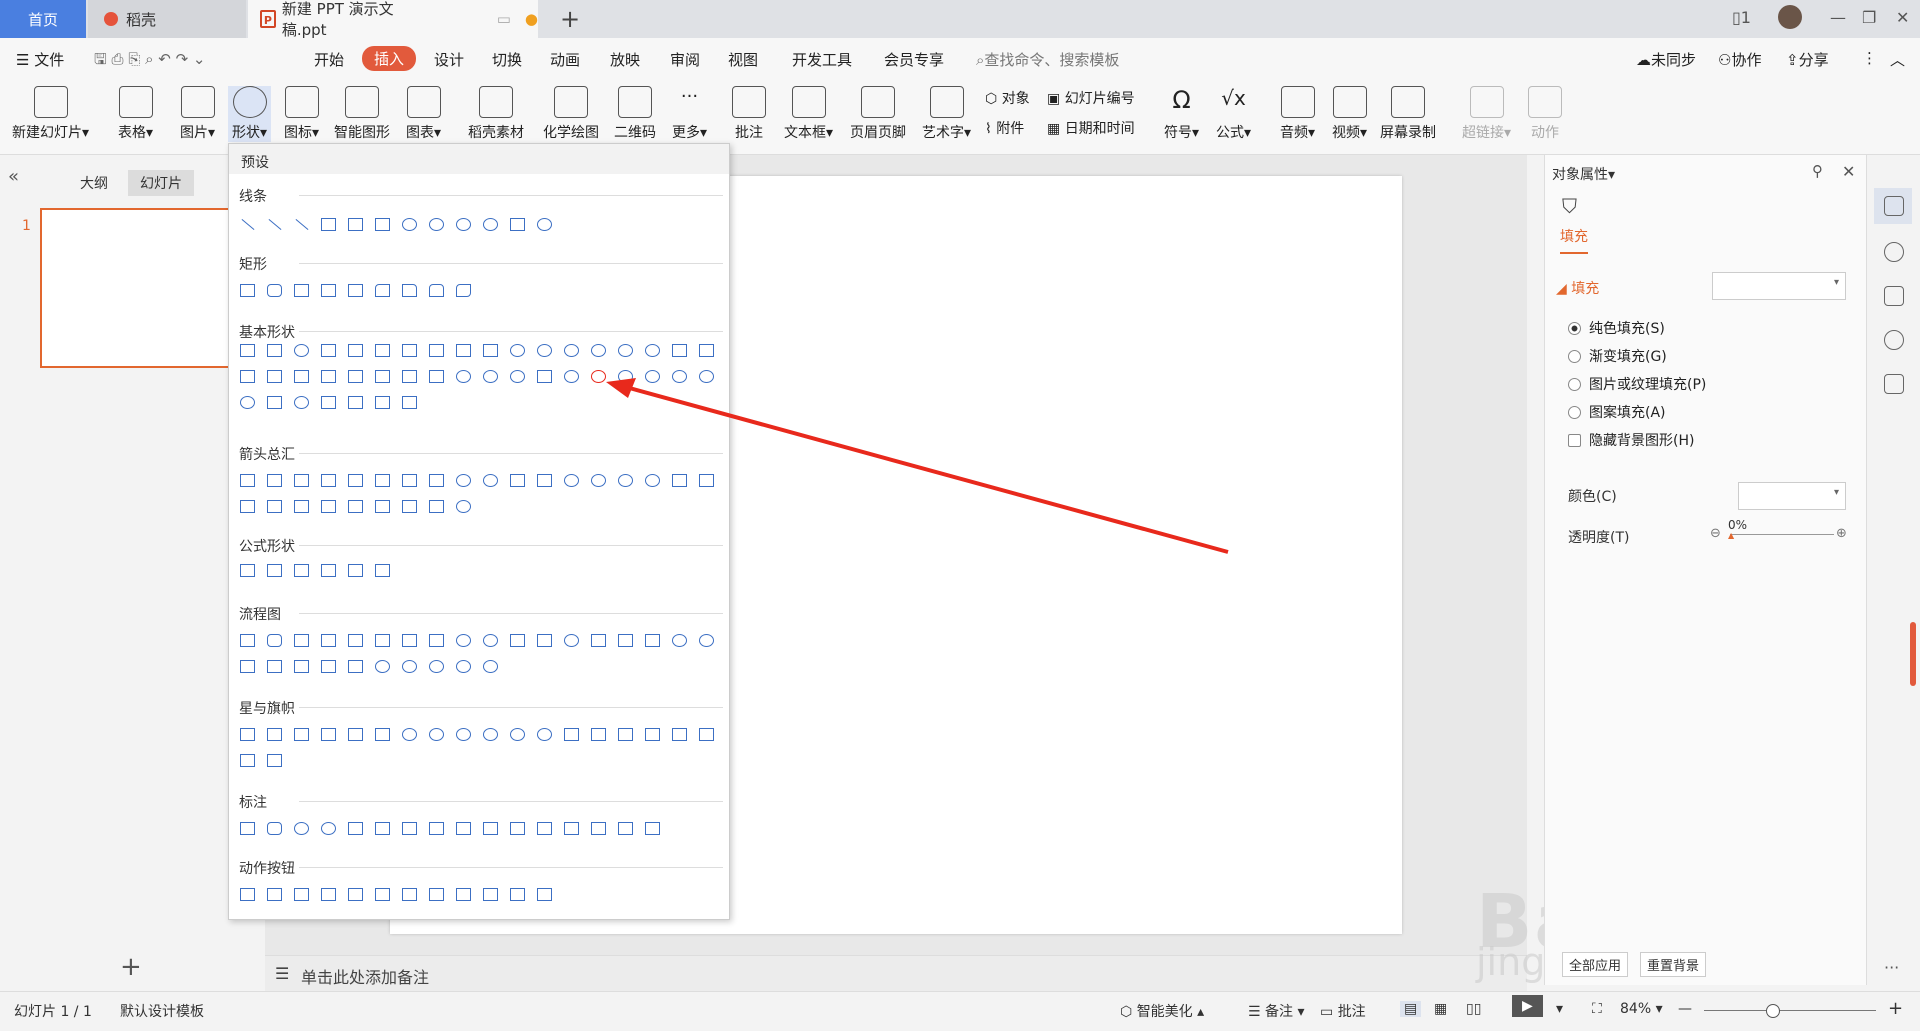 The height and width of the screenshot is (1031, 1920). Describe the element at coordinates (382, 666) in the screenshot. I see `shape-flow-delay` at that location.